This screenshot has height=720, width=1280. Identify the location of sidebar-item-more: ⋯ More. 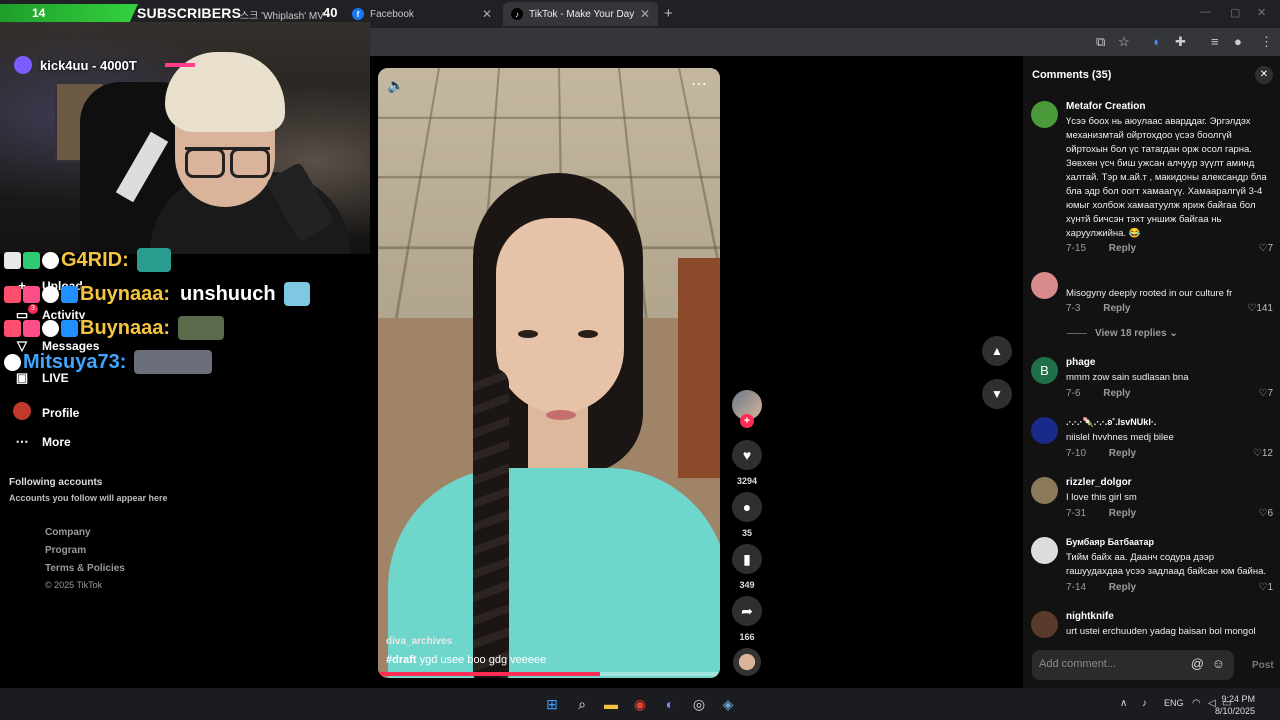
(41, 442).